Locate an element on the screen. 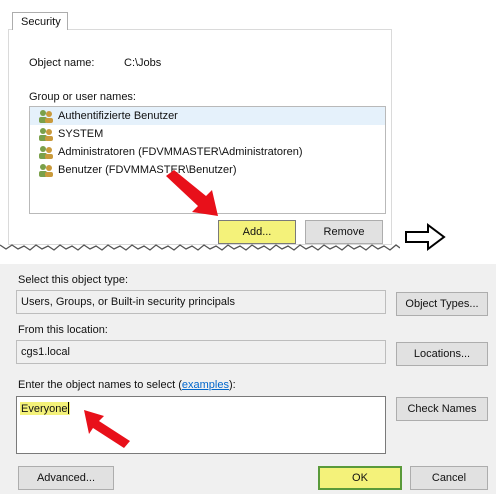 The width and height of the screenshot is (496, 494). user-name: Authentifizierte Benutzer is located at coordinates (118, 116).